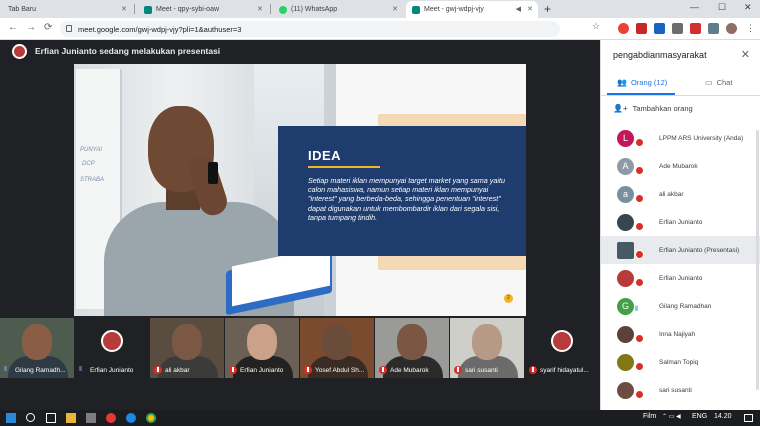  What do you see at coordinates (757, 260) in the screenshot?
I see `panel-scrollbar` at bounding box center [757, 260].